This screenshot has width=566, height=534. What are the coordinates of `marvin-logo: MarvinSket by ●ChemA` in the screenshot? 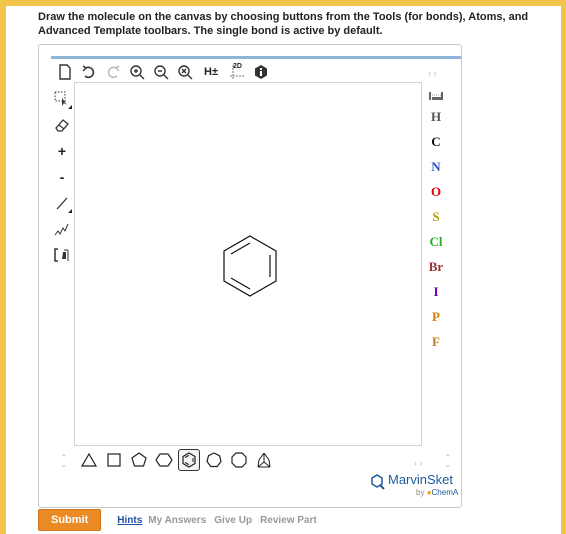 It's located at (415, 487).